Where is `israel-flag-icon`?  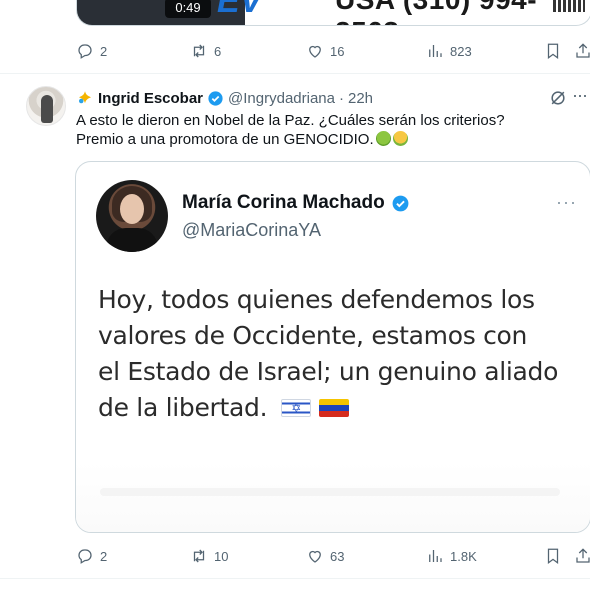
israel-flag-icon is located at coordinates (296, 408).